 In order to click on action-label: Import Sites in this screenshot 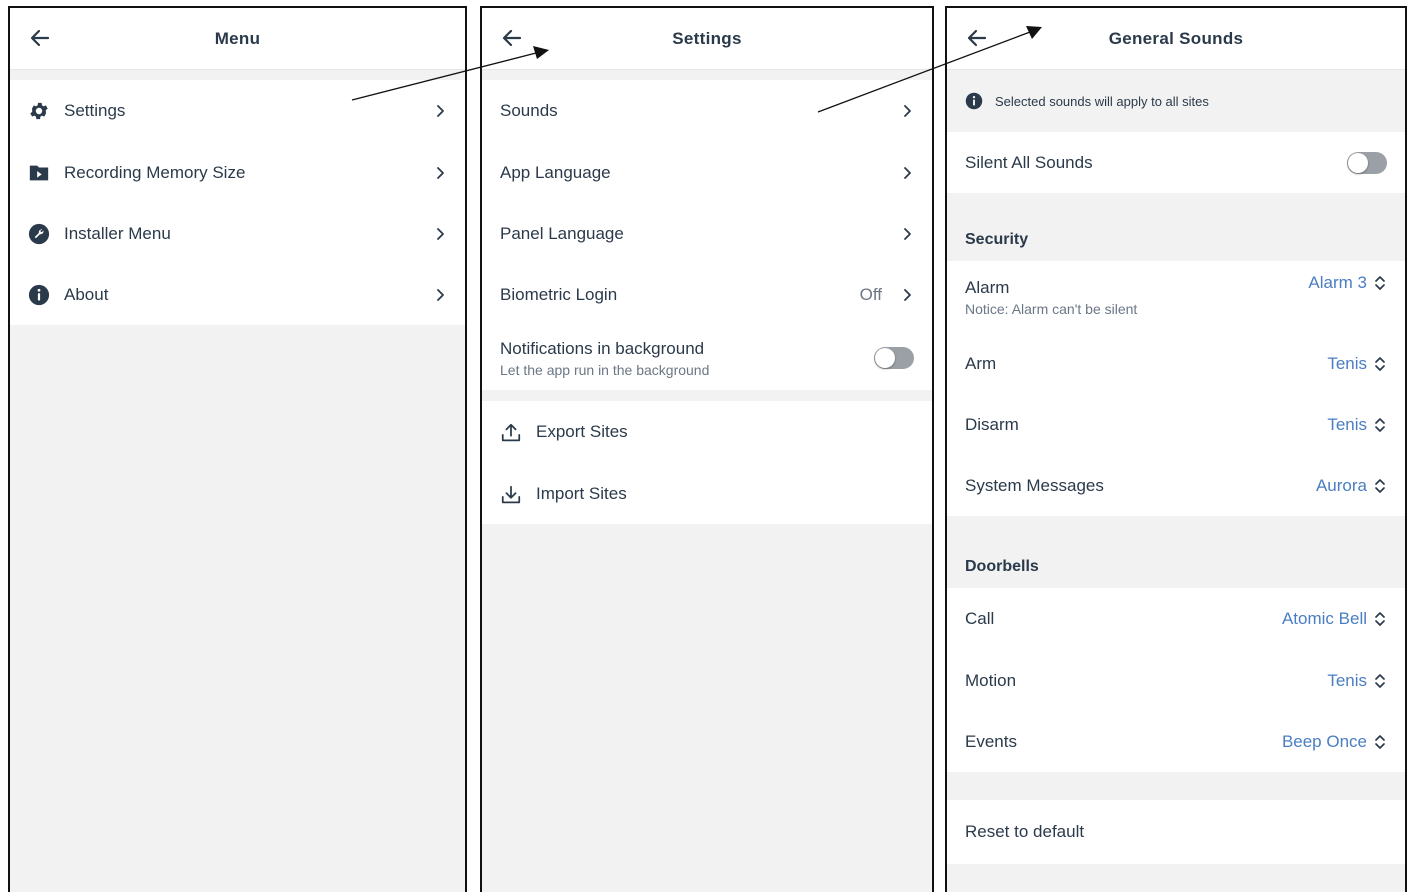, I will do `click(581, 493)`.